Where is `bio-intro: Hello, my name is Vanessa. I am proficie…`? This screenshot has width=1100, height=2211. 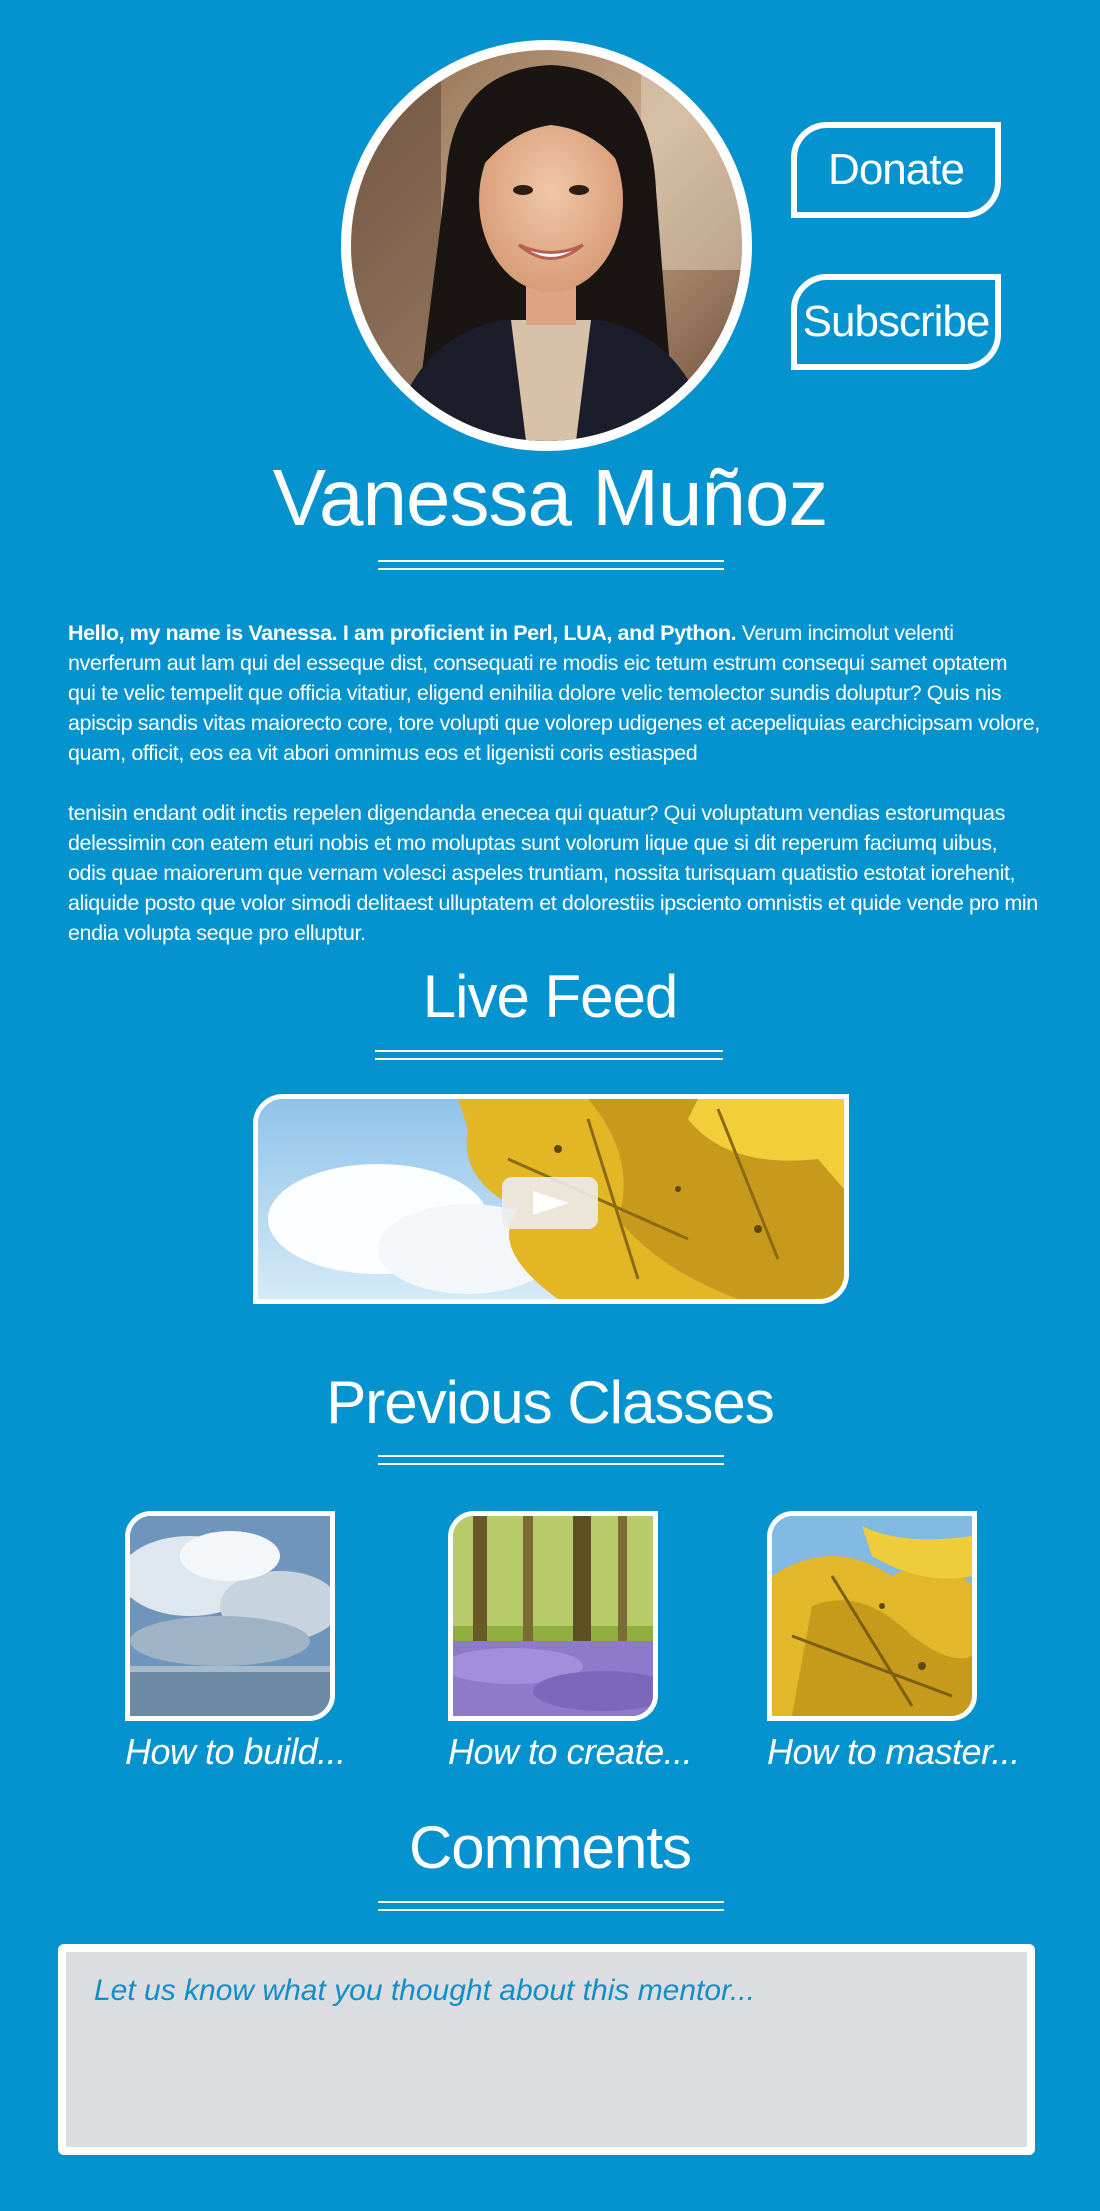 bio-intro: Hello, my name is Vanessa. I am proficie… is located at coordinates (402, 633).